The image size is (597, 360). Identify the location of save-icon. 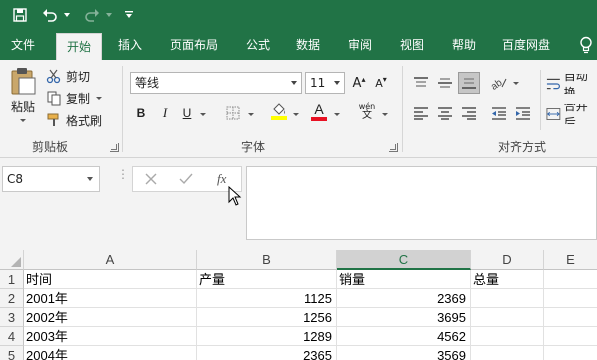
(20, 15).